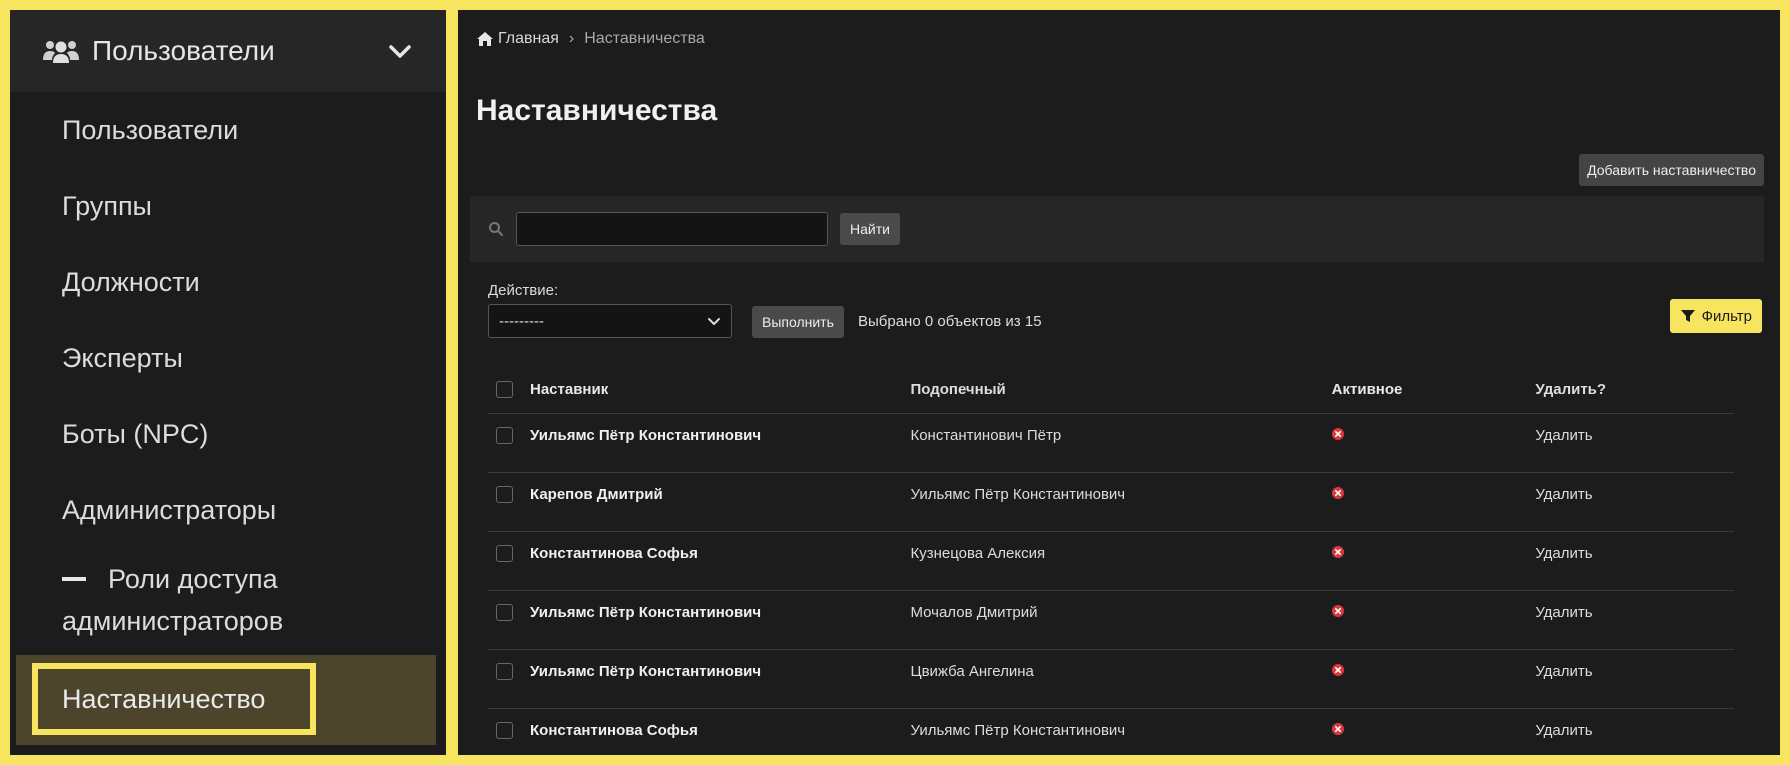 Image resolution: width=1790 pixels, height=765 pixels. I want to click on mentor-link: Карепов Дмитрий, so click(720, 494).